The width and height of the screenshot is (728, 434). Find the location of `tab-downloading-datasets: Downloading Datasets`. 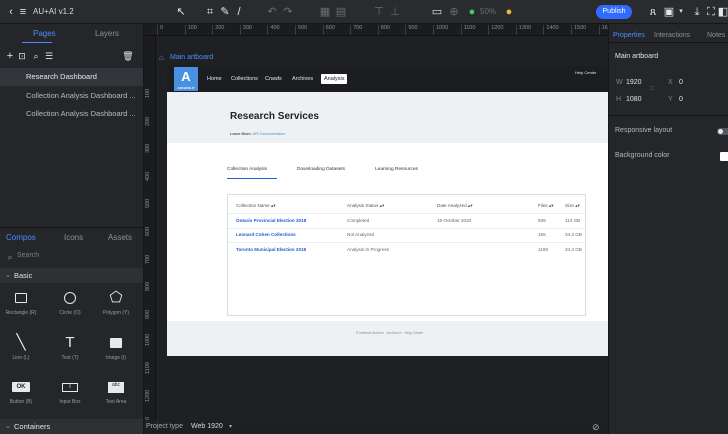

tab-downloading-datasets: Downloading Datasets is located at coordinates (321, 169).